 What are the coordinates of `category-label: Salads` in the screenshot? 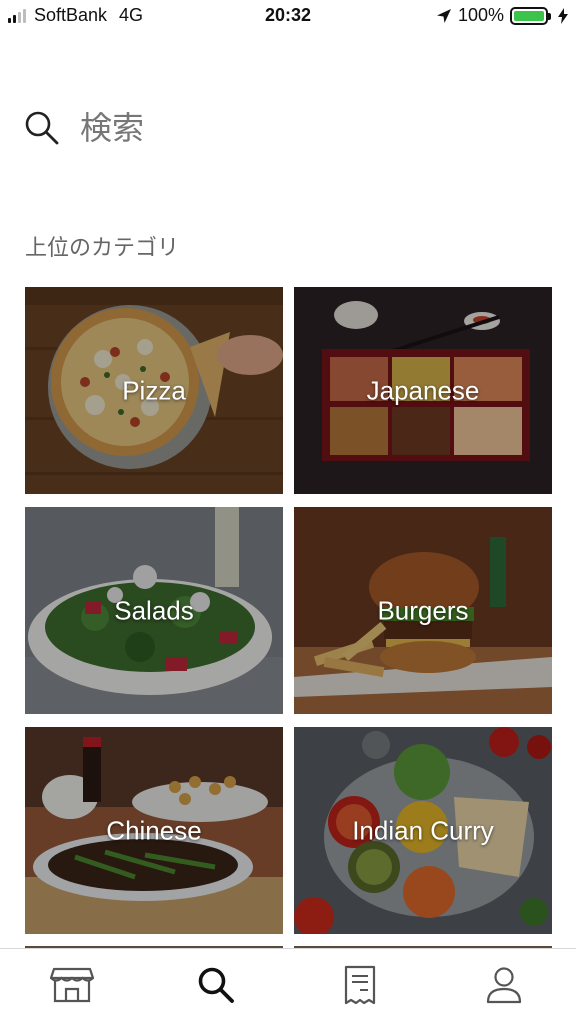 It's located at (154, 610).